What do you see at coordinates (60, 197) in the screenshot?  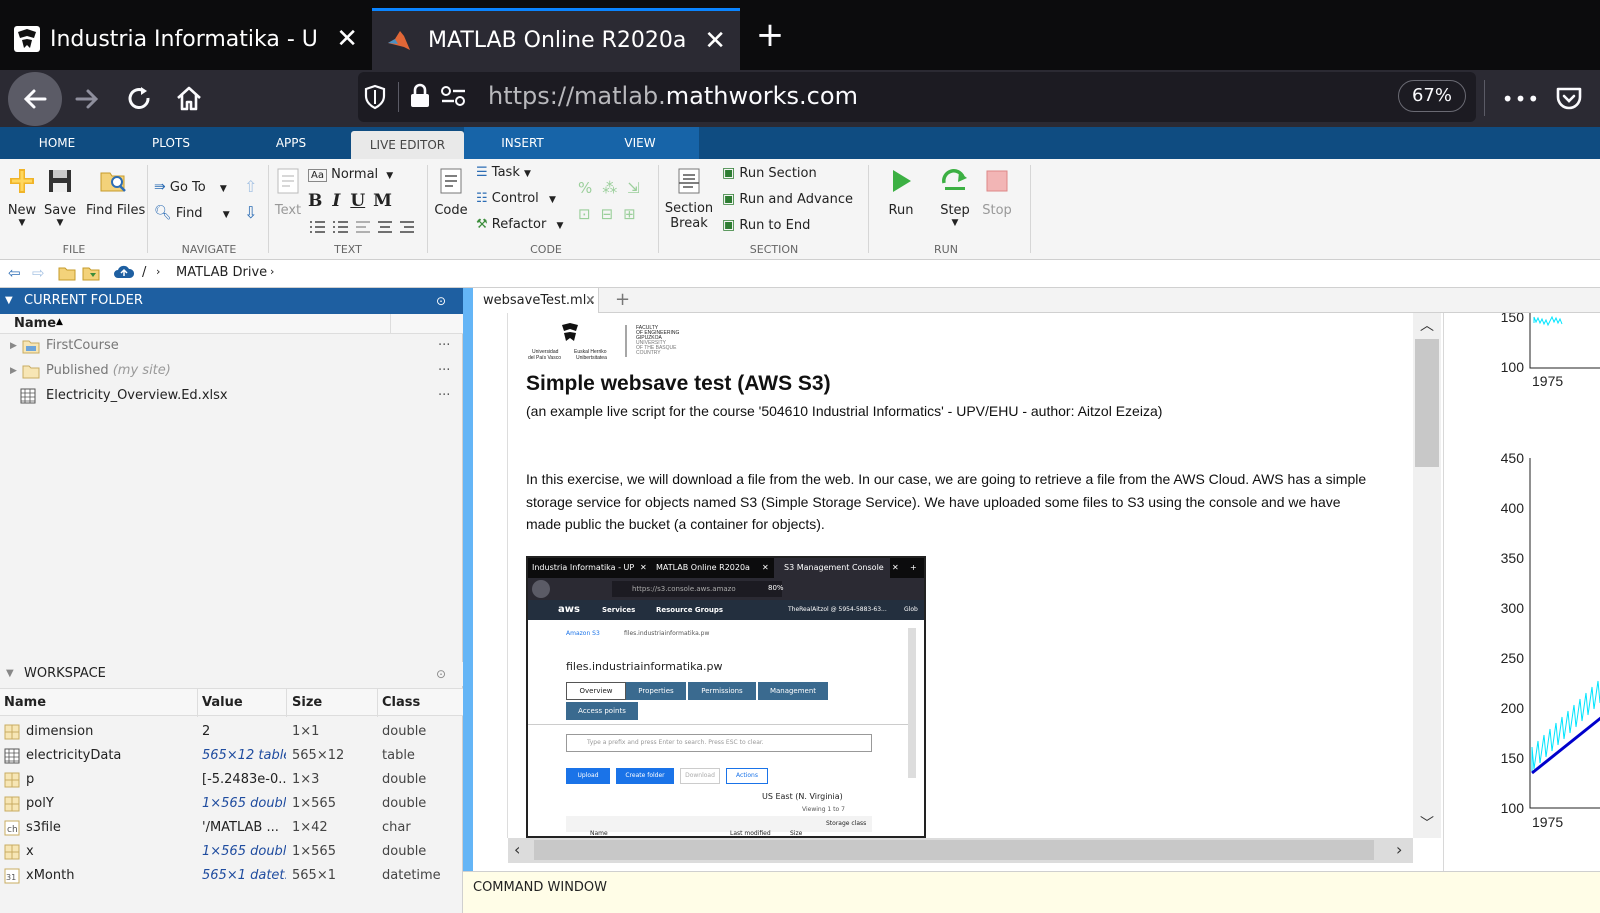 I see `save-button: Save ▼` at bounding box center [60, 197].